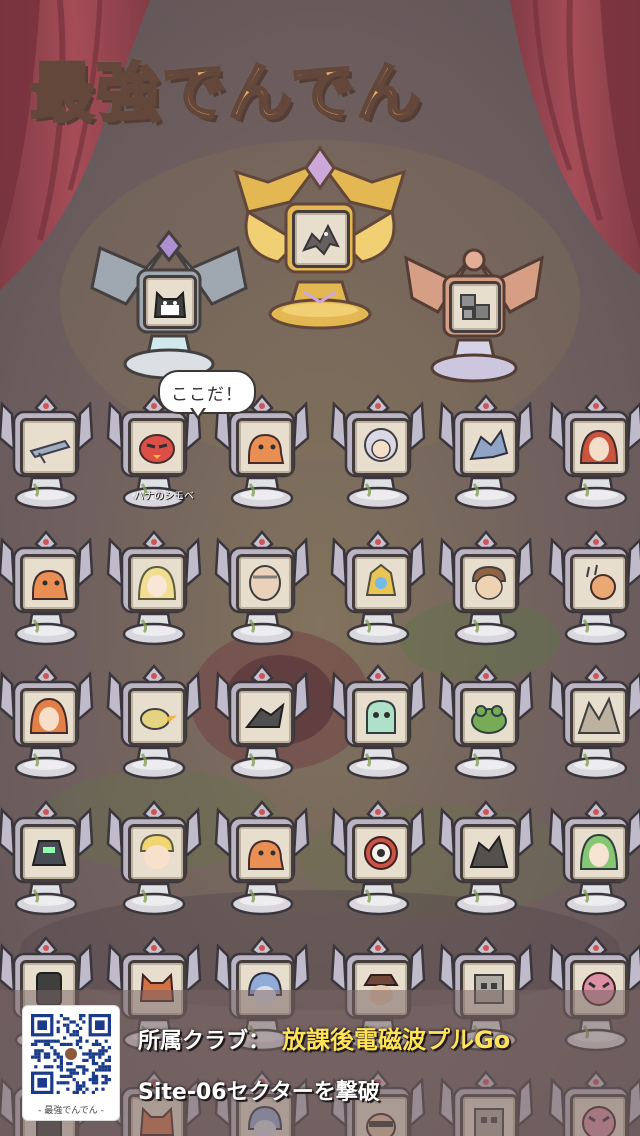 Image resolution: width=640 pixels, height=1136 pixels. I want to click on gold-trophy, so click(320, 242).